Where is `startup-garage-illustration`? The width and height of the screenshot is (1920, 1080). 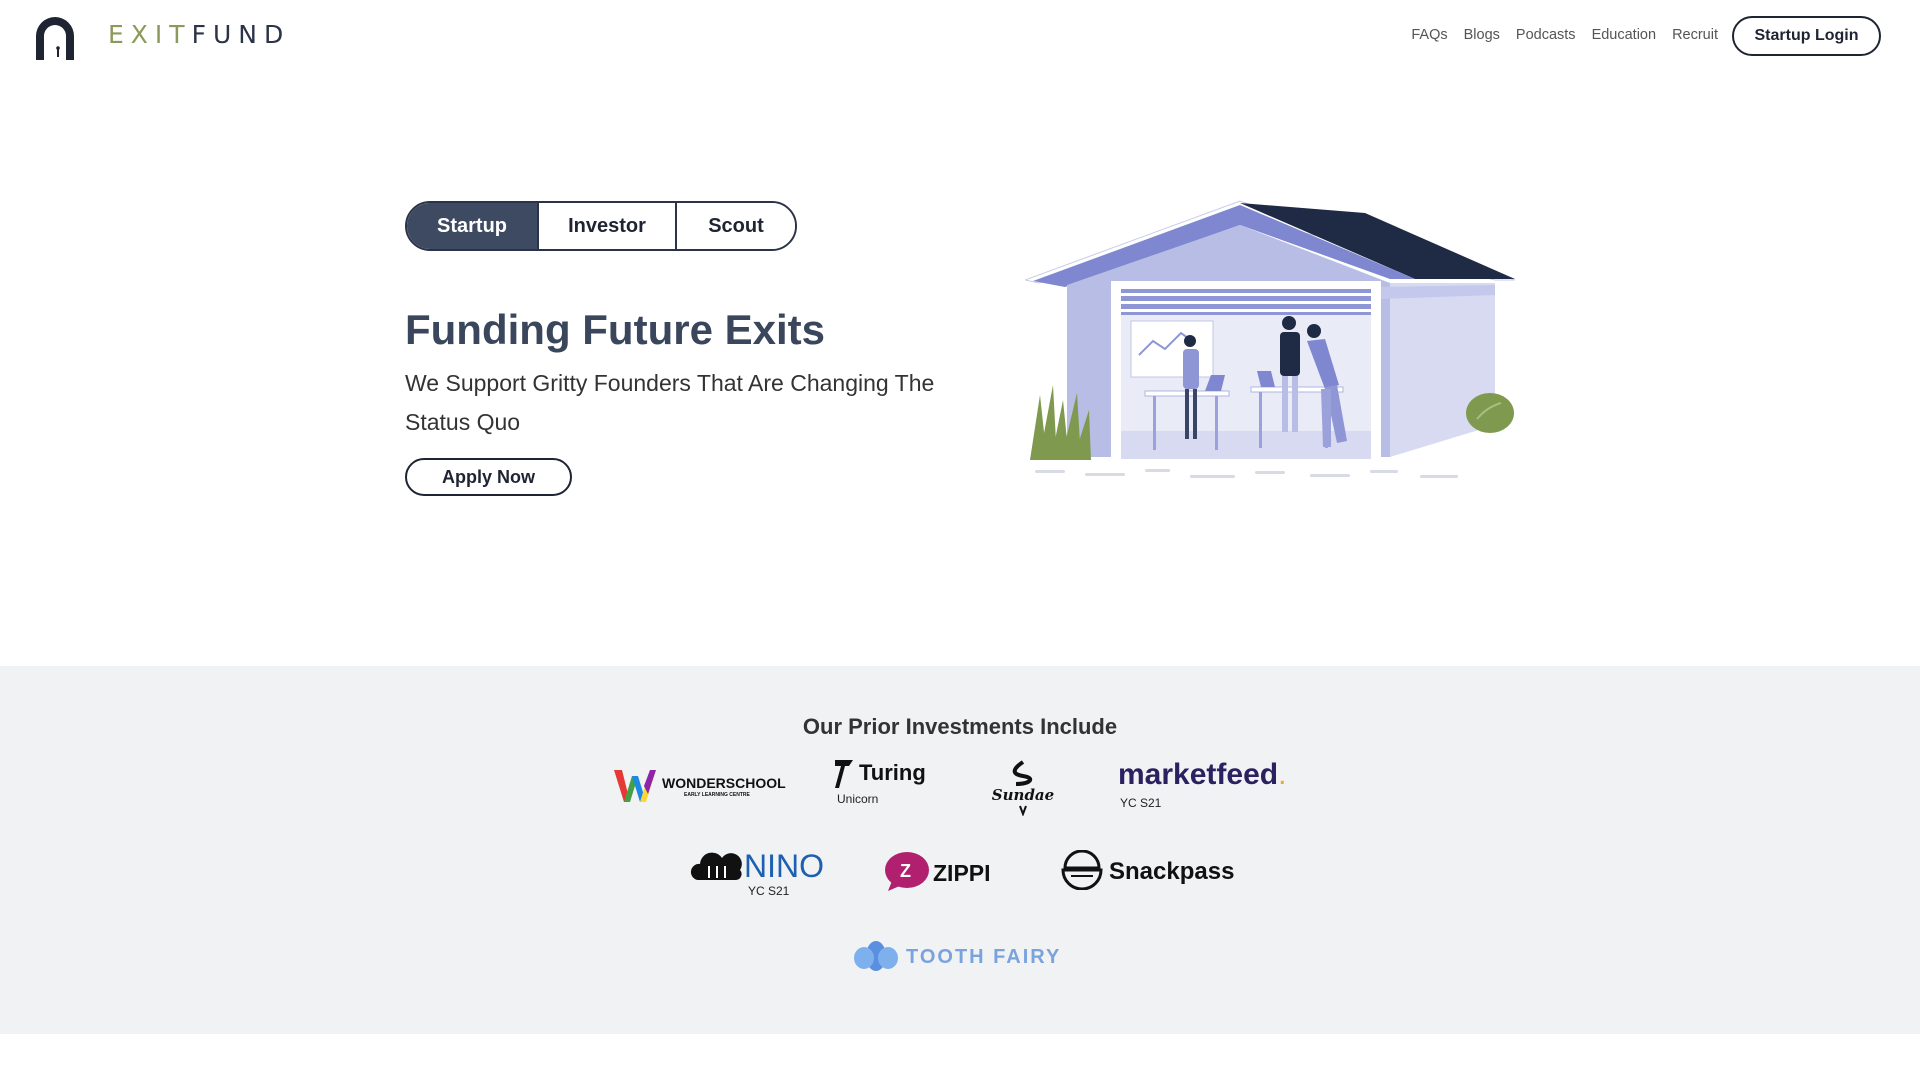
startup-garage-illustration is located at coordinates (1270, 339).